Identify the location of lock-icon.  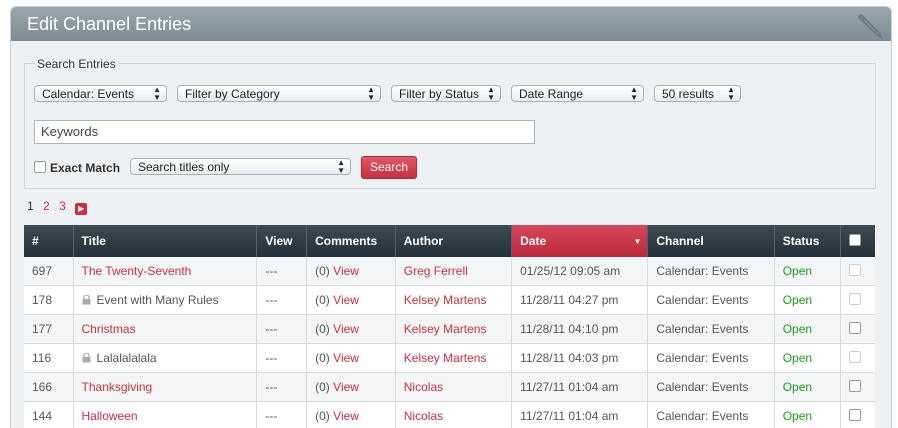
(86, 300).